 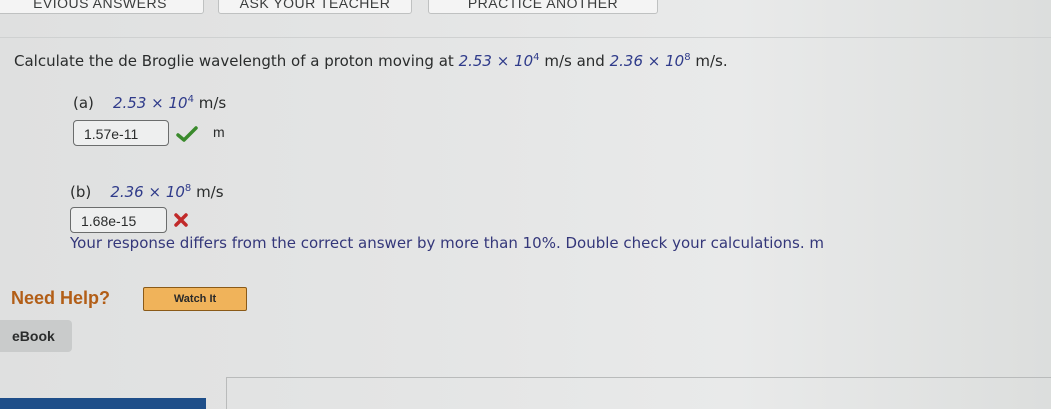 What do you see at coordinates (36, 336) in the screenshot?
I see `ebook-button: eBook` at bounding box center [36, 336].